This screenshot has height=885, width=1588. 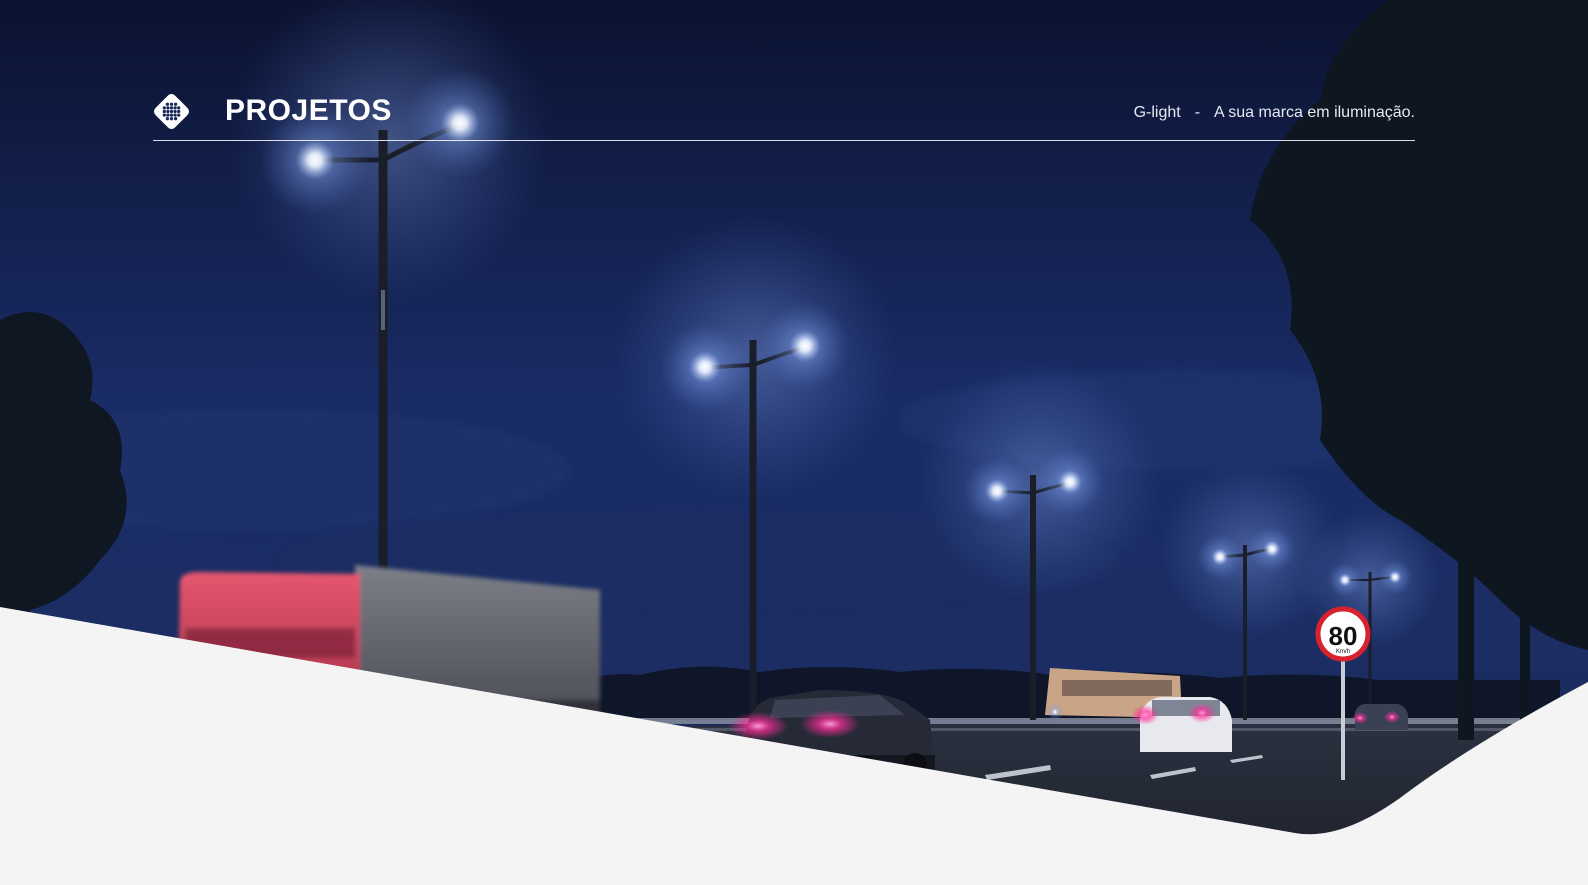 What do you see at coordinates (1343, 636) in the screenshot?
I see `speed-limit-value: 80` at bounding box center [1343, 636].